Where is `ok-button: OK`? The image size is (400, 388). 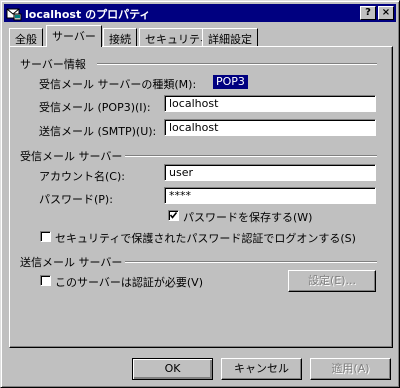 ok-button: OK is located at coordinates (172, 369).